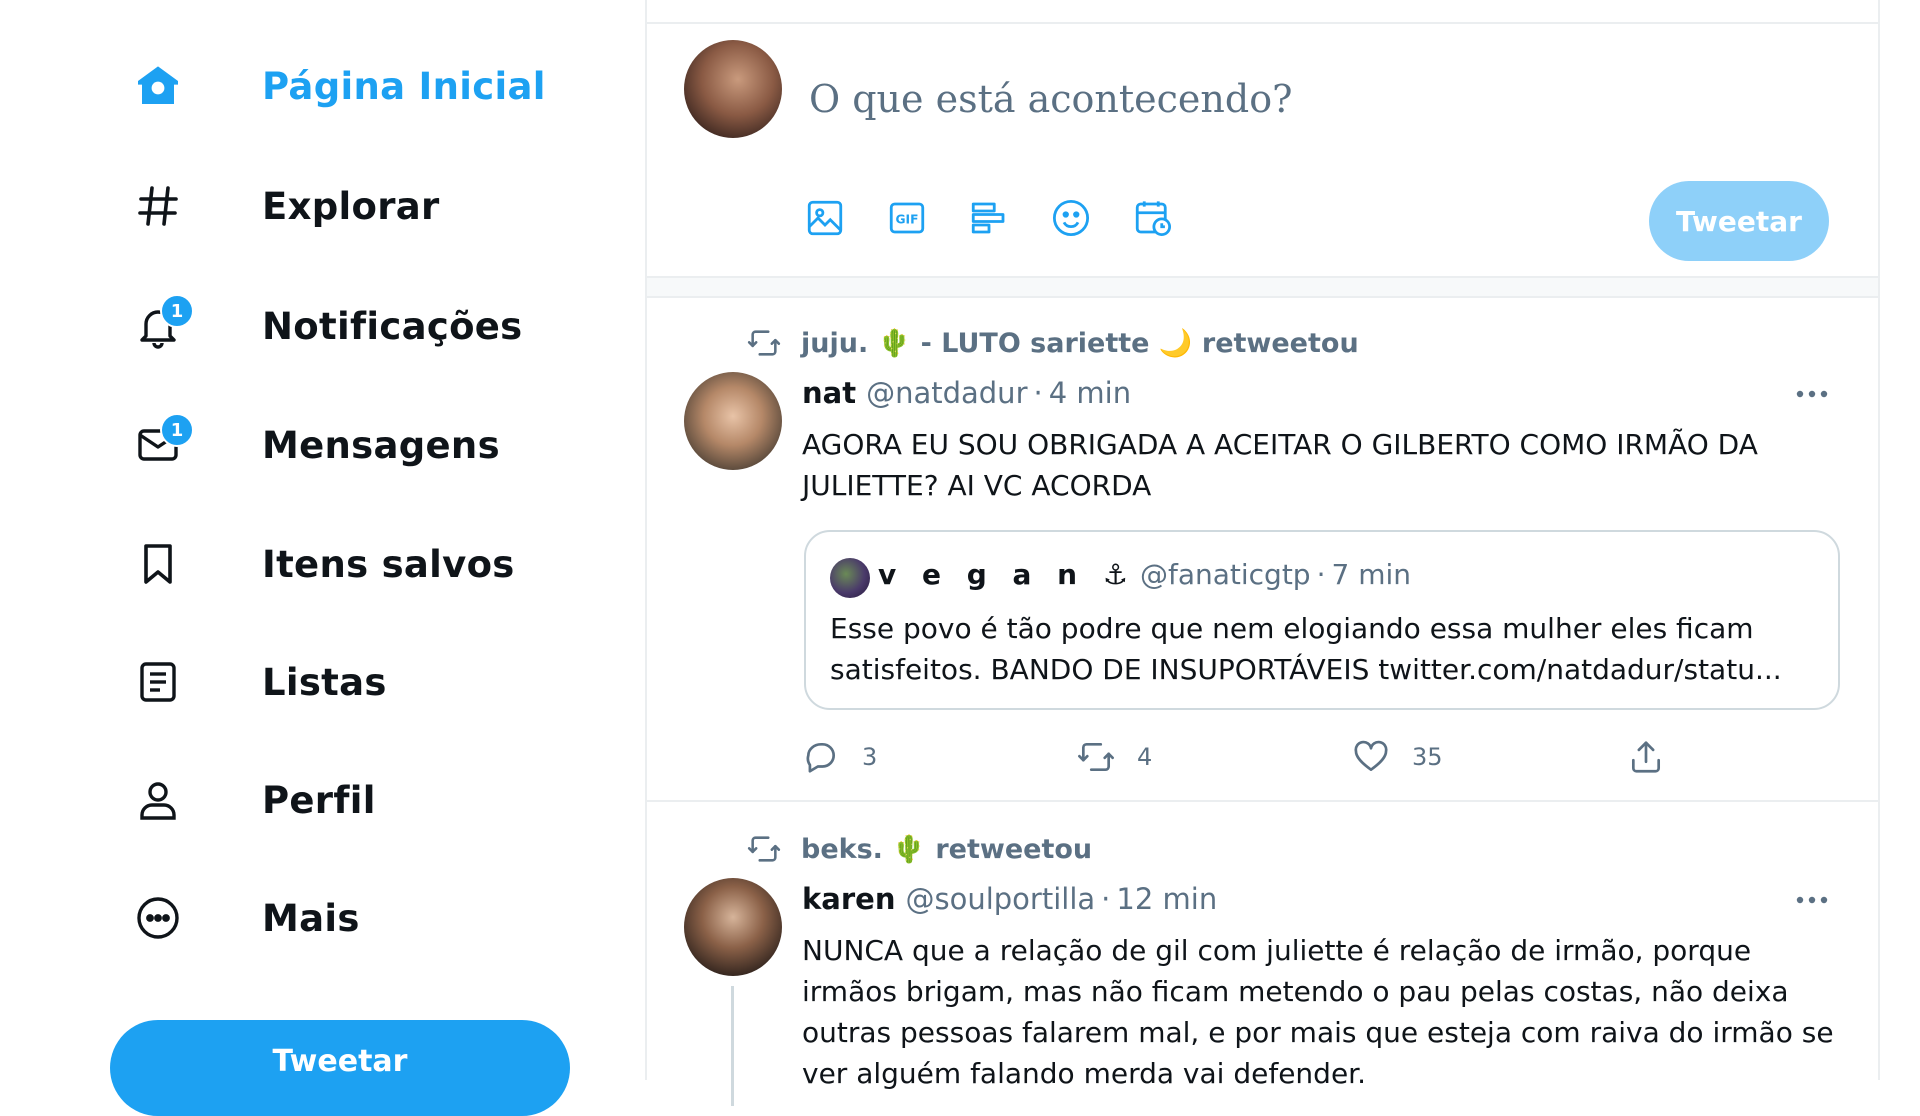  What do you see at coordinates (177, 311) in the screenshot?
I see `notification-badge: 1` at bounding box center [177, 311].